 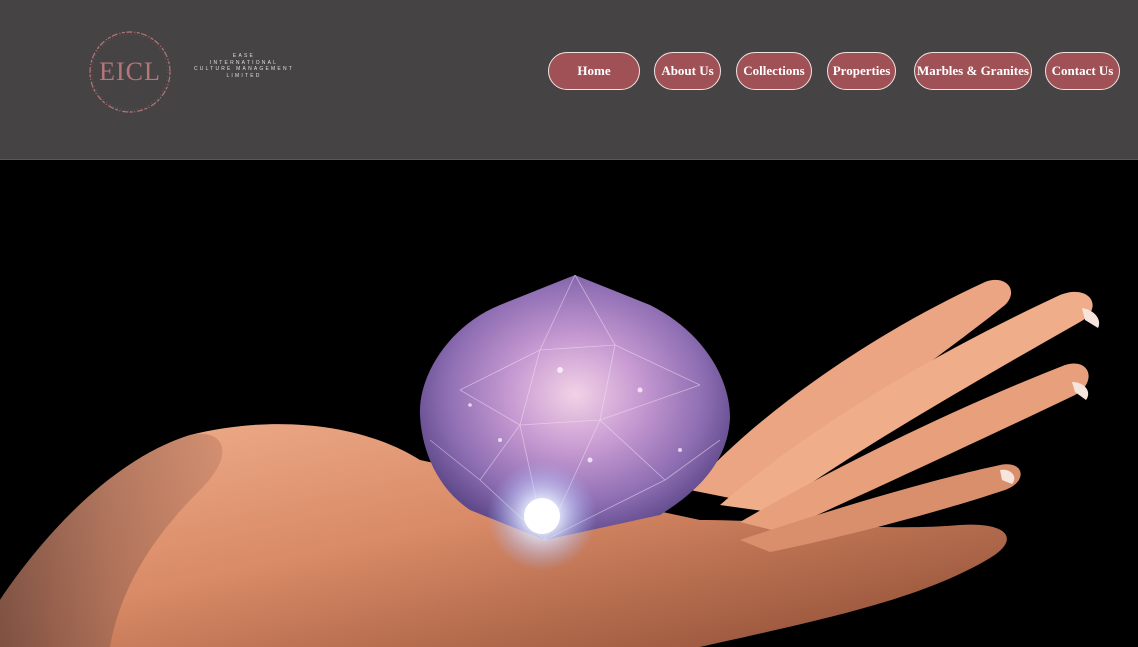 What do you see at coordinates (1082, 71) in the screenshot?
I see `nav-contact-us-button: Contact Us` at bounding box center [1082, 71].